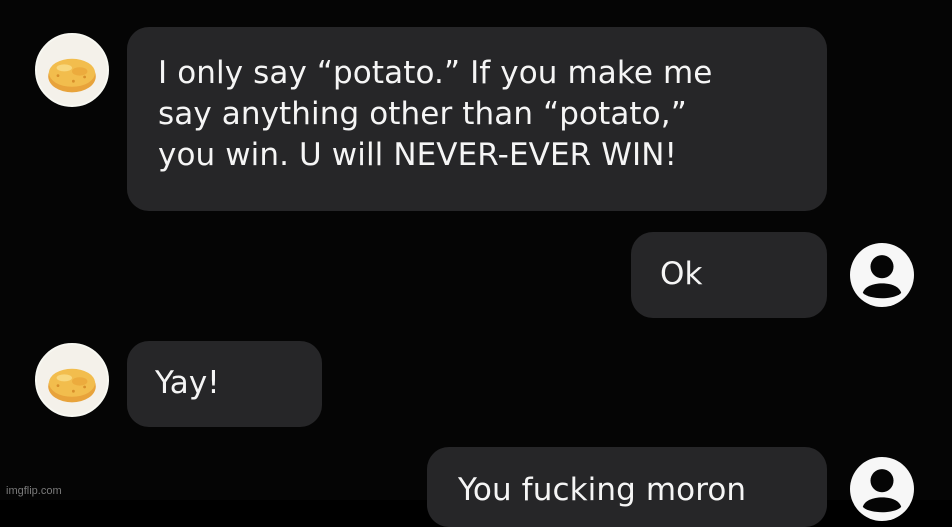 The image size is (952, 527). What do you see at coordinates (187, 383) in the screenshot?
I see `message-text: Yay!` at bounding box center [187, 383].